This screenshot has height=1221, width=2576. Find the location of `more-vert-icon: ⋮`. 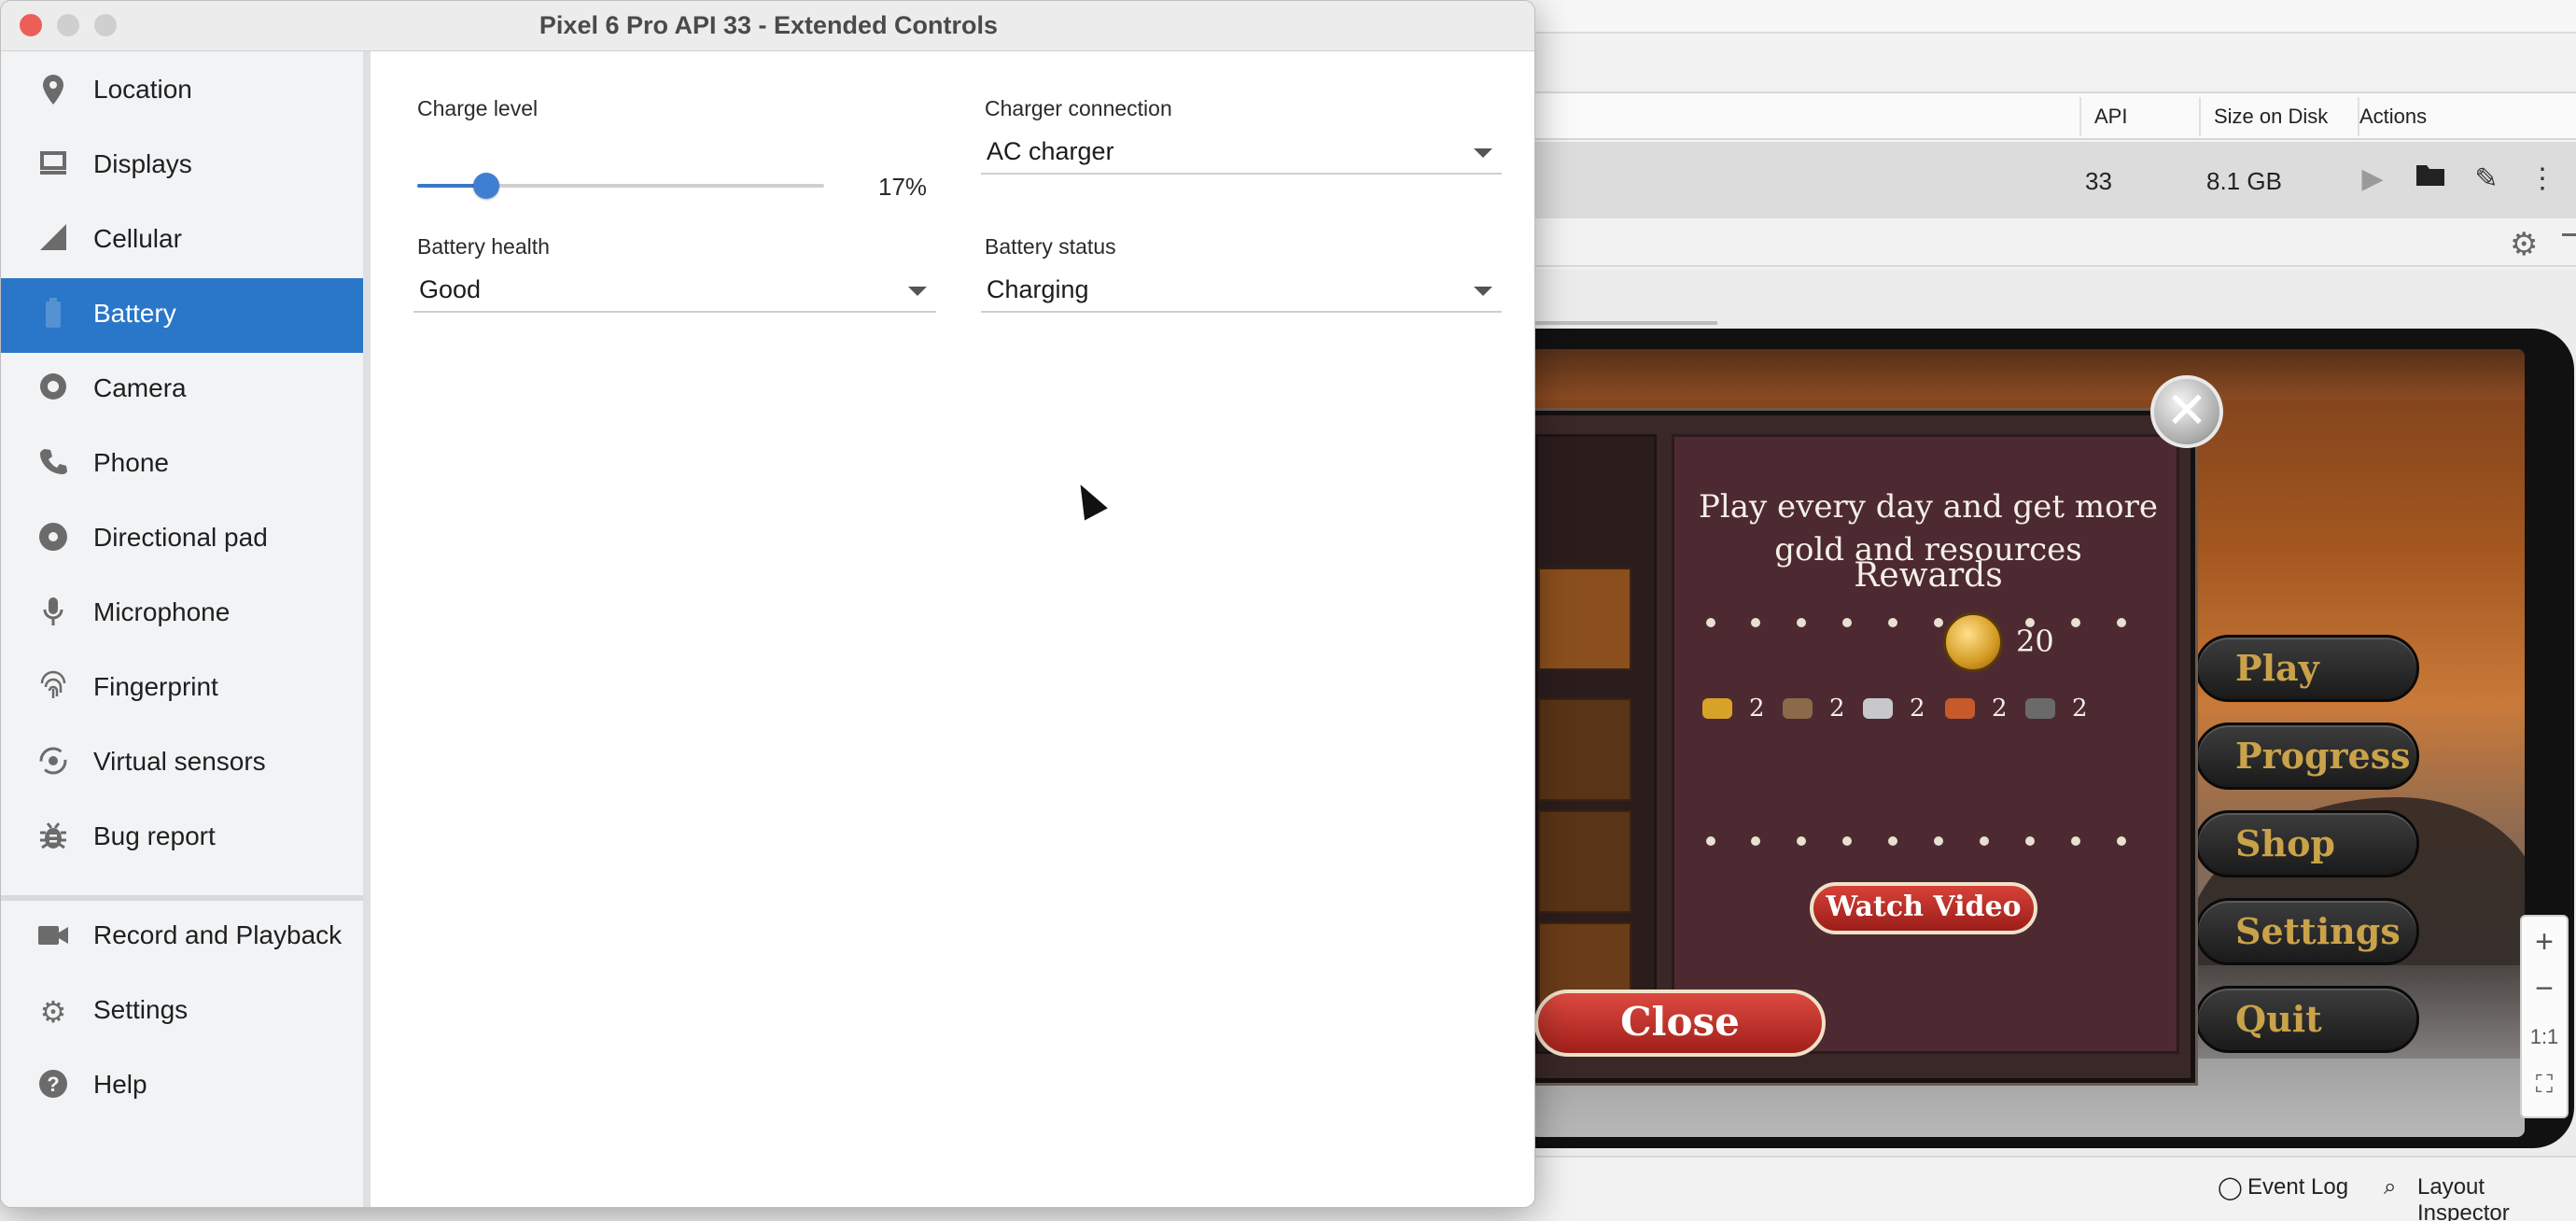

more-vert-icon: ⋮ is located at coordinates (2542, 179).